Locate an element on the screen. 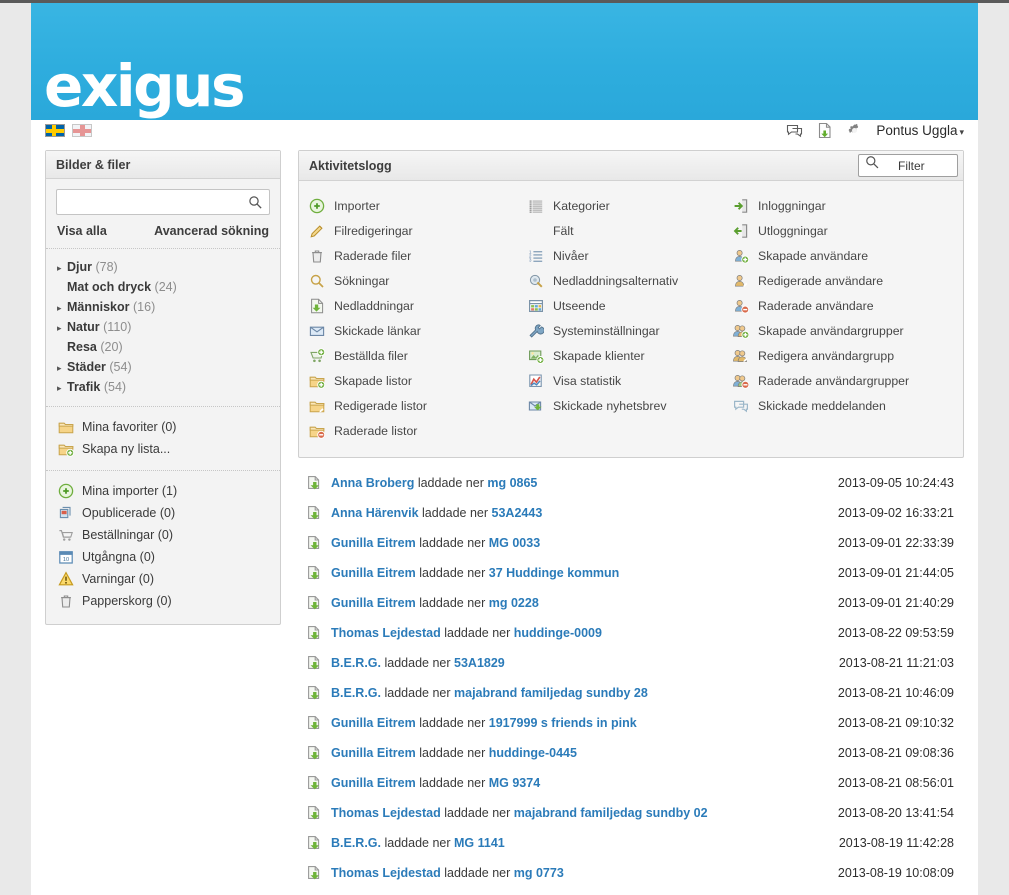 This screenshot has height=895, width=1009. english-flag-icon is located at coordinates (82, 130).